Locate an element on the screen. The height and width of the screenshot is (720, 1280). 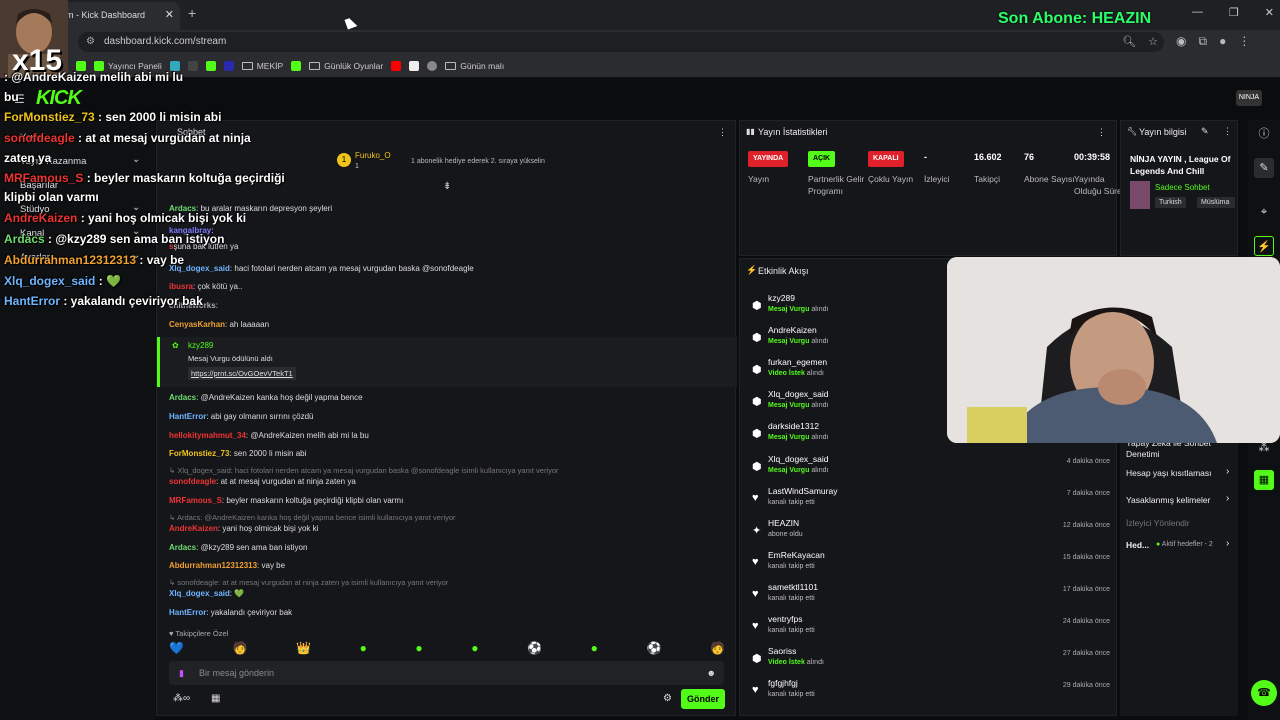
activity-user: kzy289 is located at coordinates (781, 298).